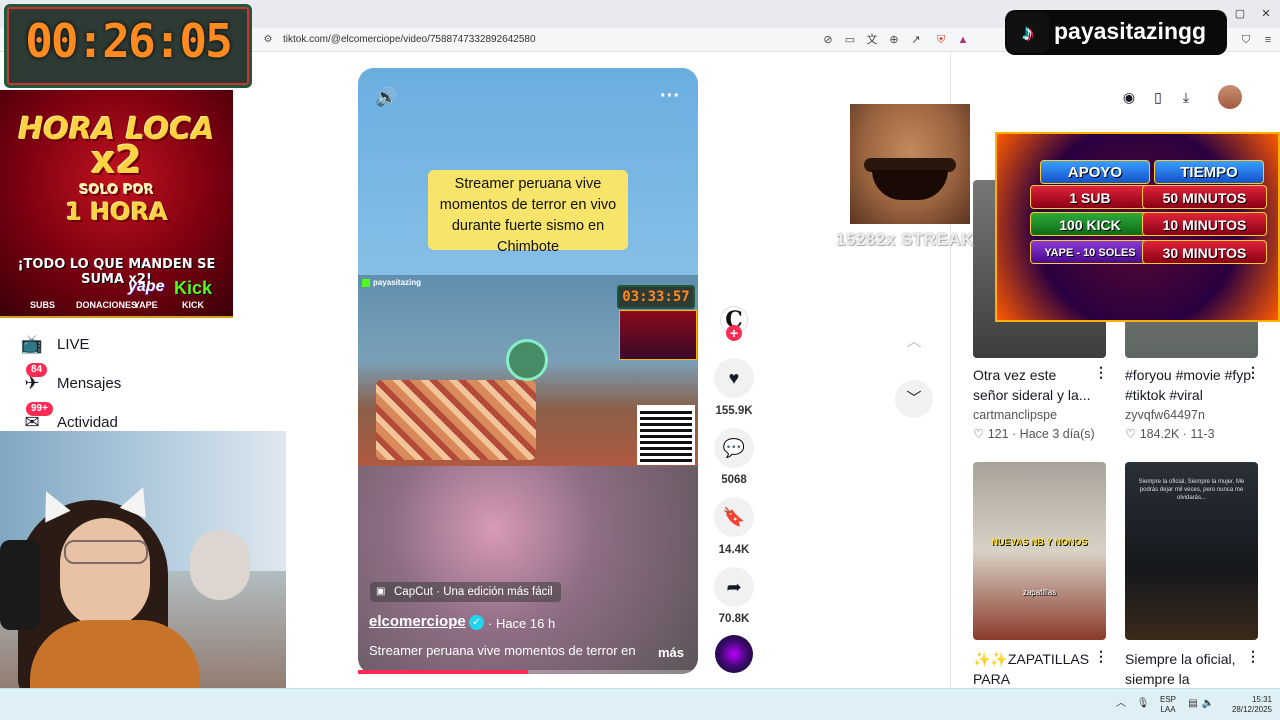 Image resolution: width=1280 pixels, height=720 pixels. What do you see at coordinates (1208, 704) in the screenshot?
I see `speaker-icon: 🔈` at bounding box center [1208, 704].